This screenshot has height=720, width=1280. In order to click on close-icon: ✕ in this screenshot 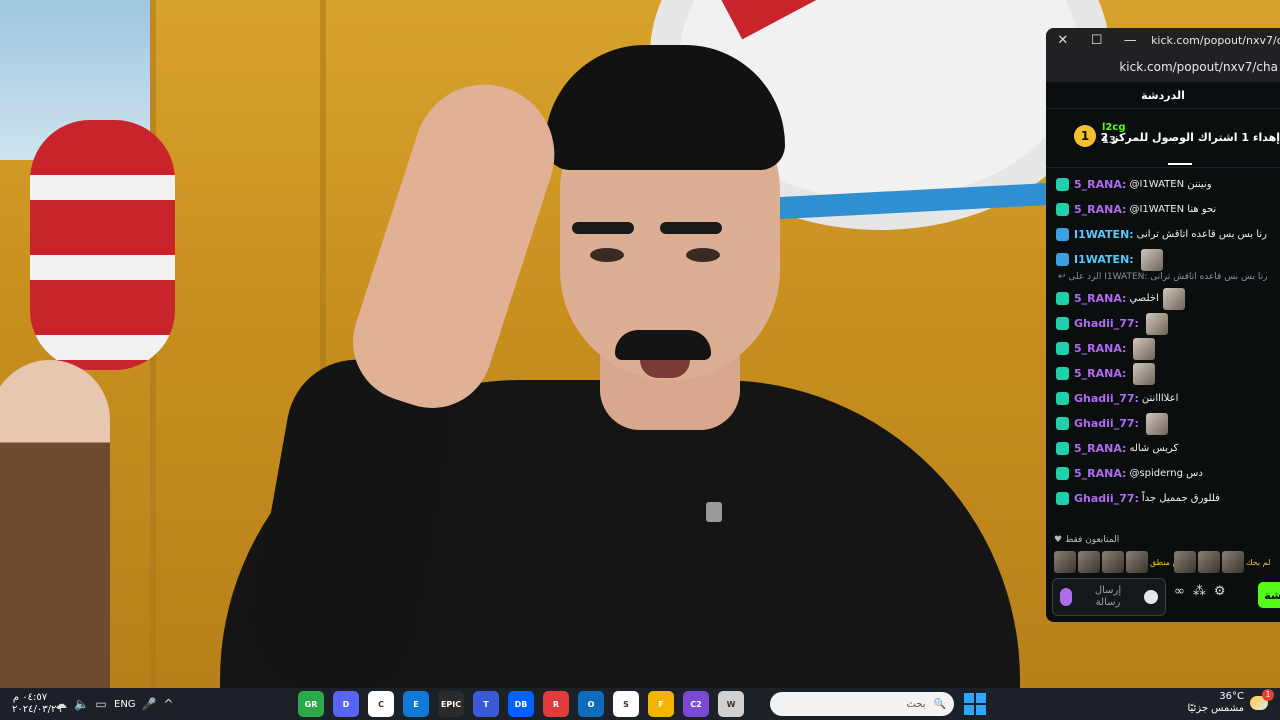, I will do `click(1063, 40)`.